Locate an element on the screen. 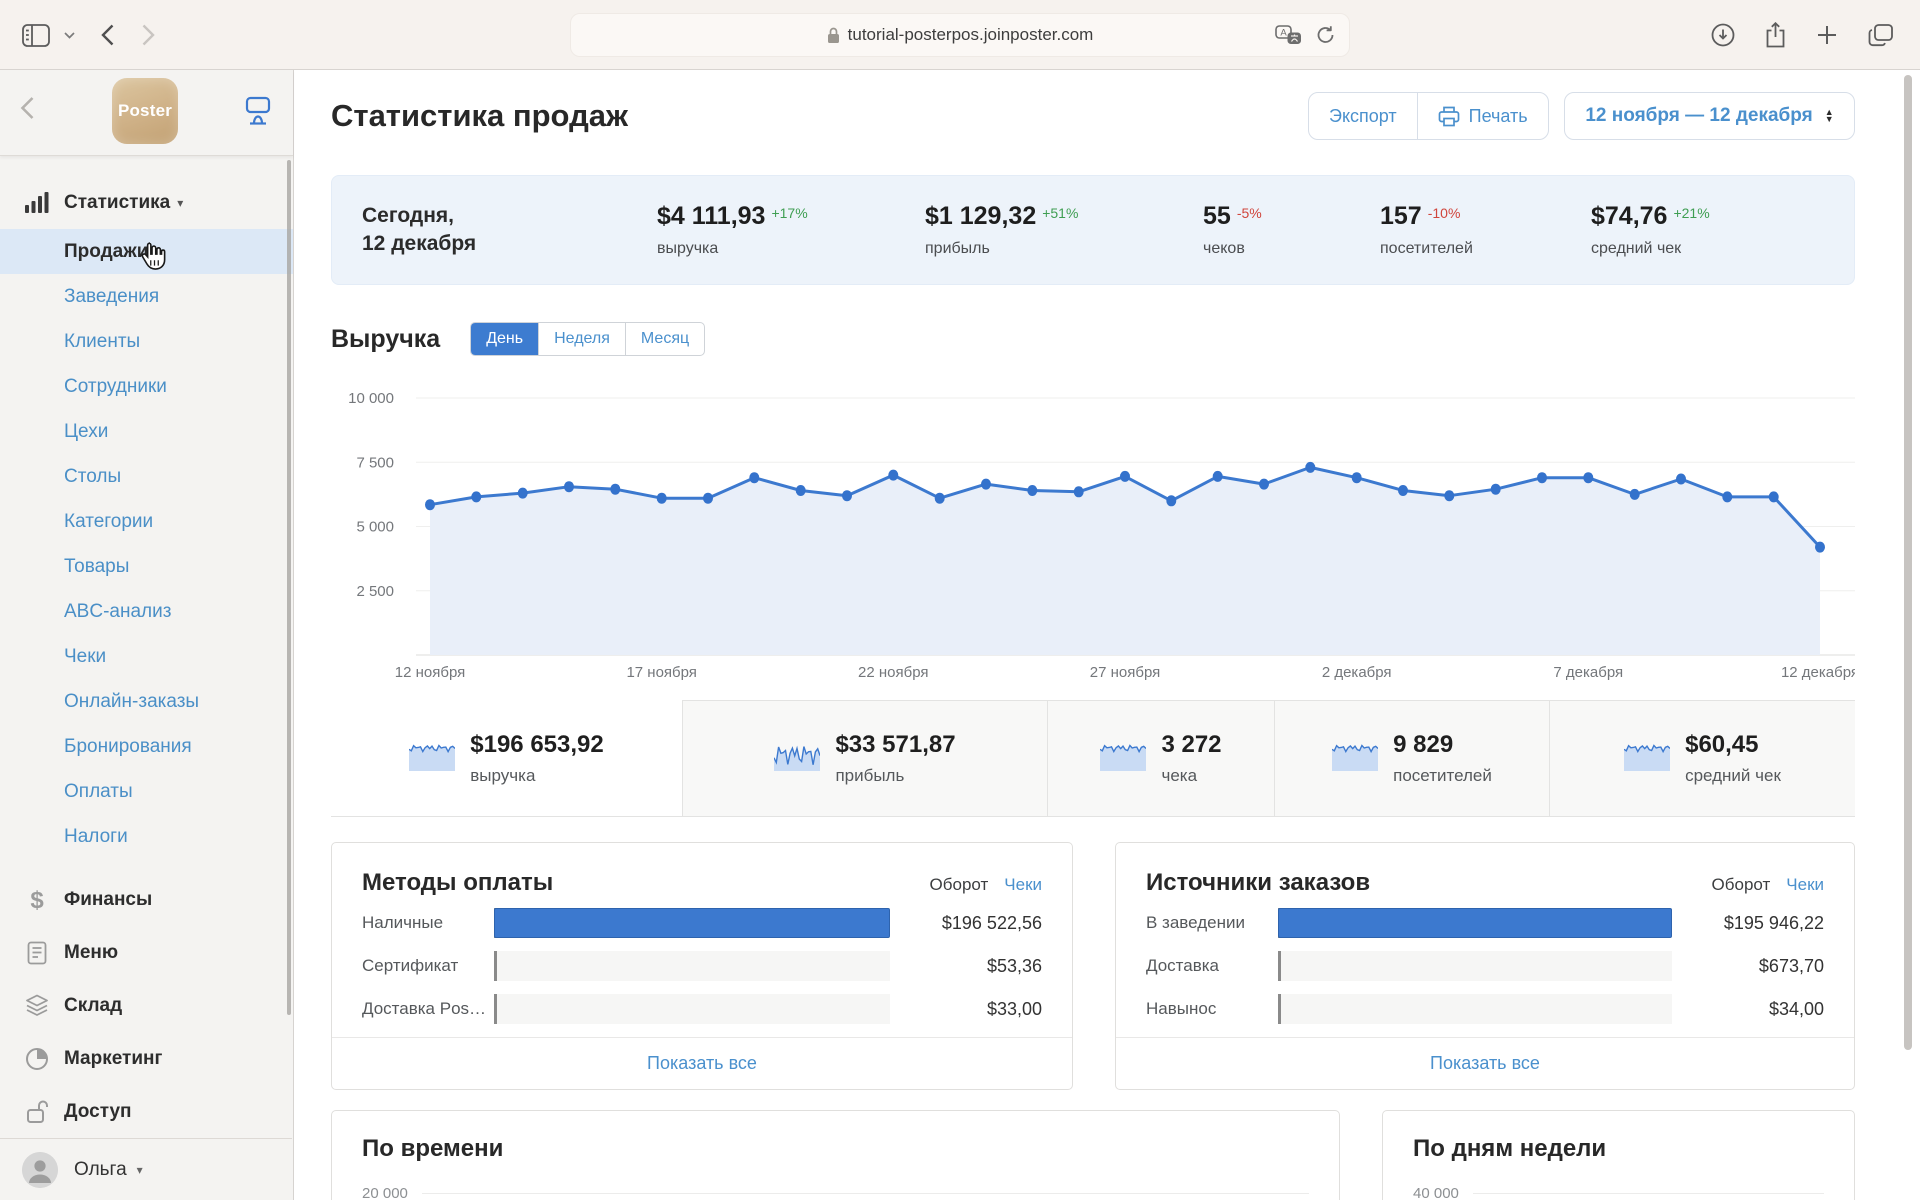 This screenshot has height=1200, width=1920. sidebar-header: Poster is located at coordinates (146, 113).